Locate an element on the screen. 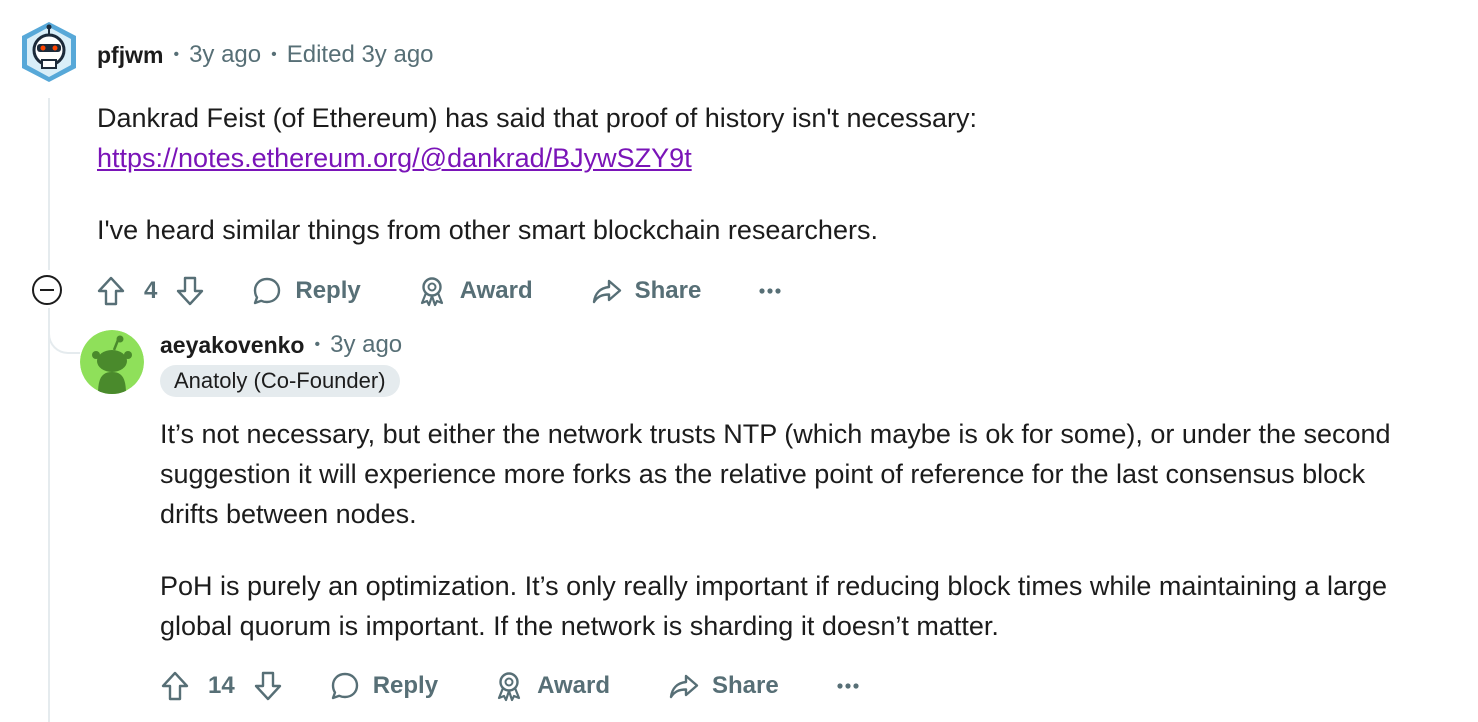  author-name: pfjwm is located at coordinates (130, 55).